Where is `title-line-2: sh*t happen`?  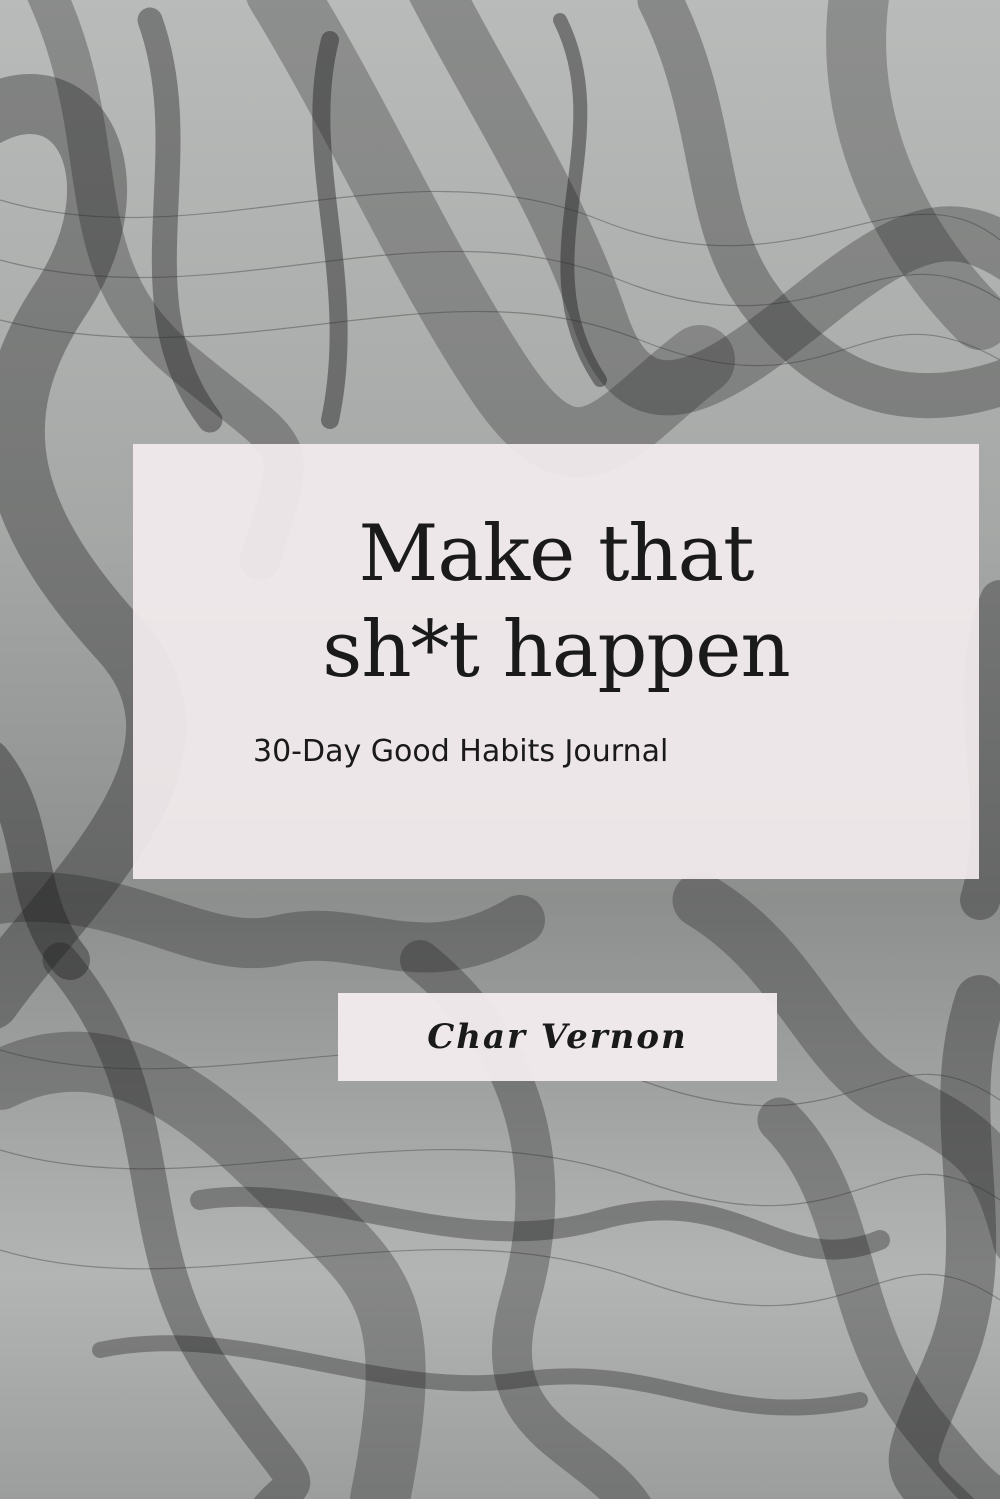 title-line-2: sh*t happen is located at coordinates (556, 650).